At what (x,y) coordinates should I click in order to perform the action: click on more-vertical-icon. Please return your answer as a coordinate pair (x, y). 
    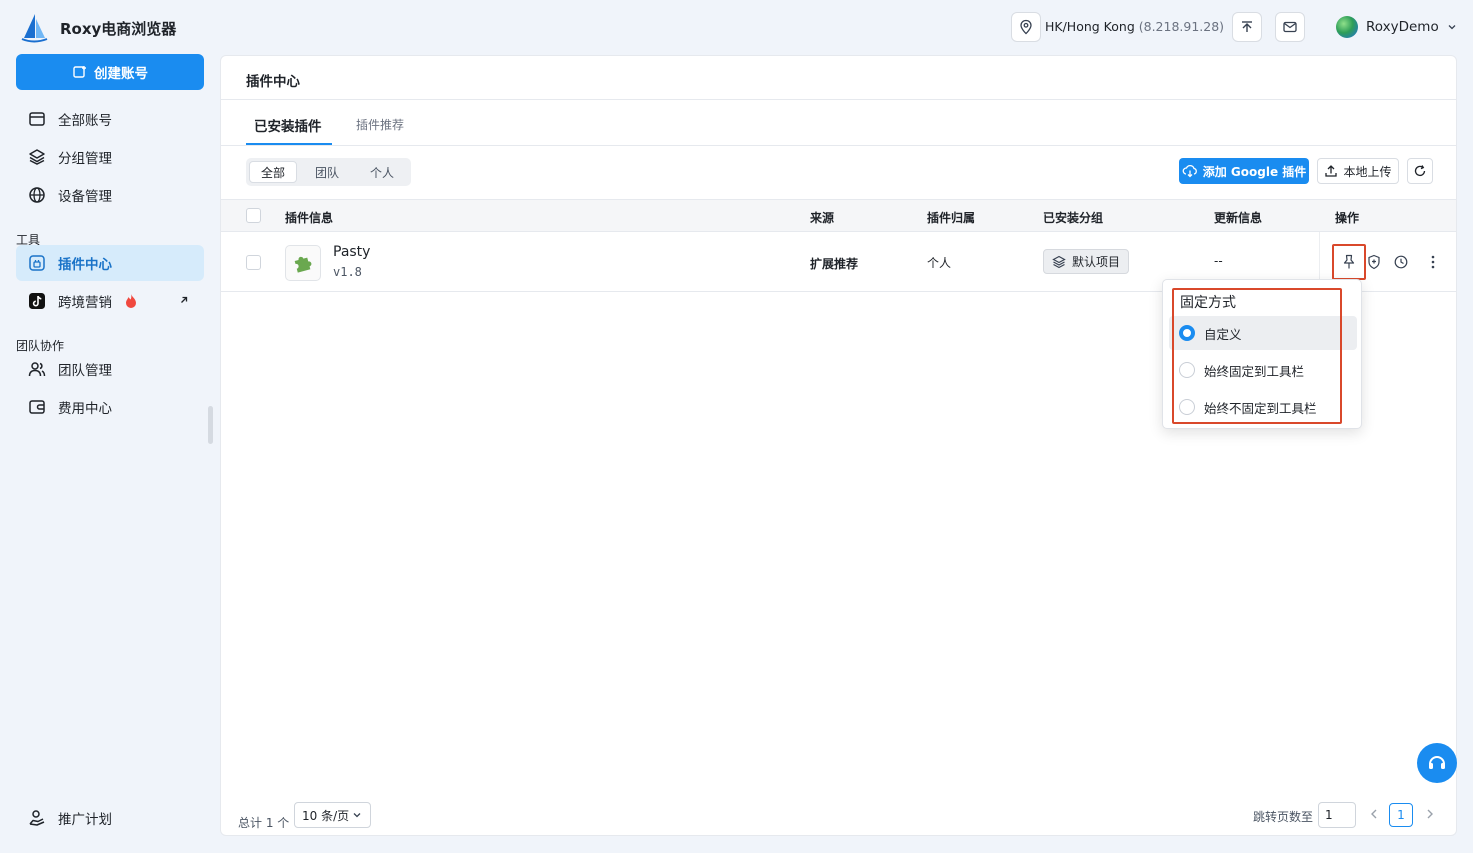
    Looking at the image, I should click on (1433, 262).